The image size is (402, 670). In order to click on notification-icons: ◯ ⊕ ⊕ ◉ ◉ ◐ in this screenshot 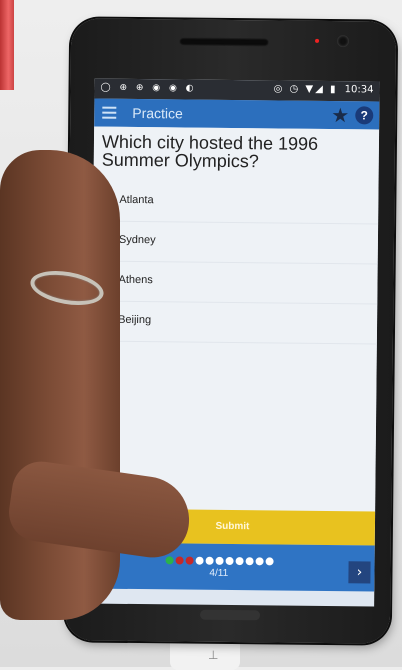, I will do `click(148, 88)`.